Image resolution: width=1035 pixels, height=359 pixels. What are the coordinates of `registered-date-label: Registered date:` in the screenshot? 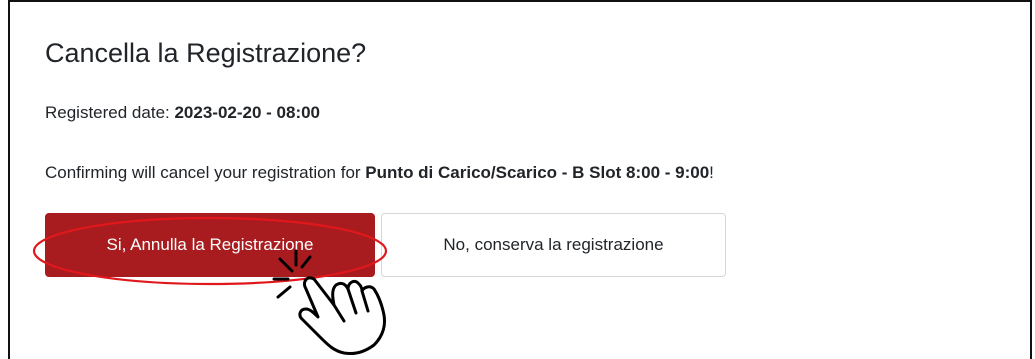 It's located at (110, 112).